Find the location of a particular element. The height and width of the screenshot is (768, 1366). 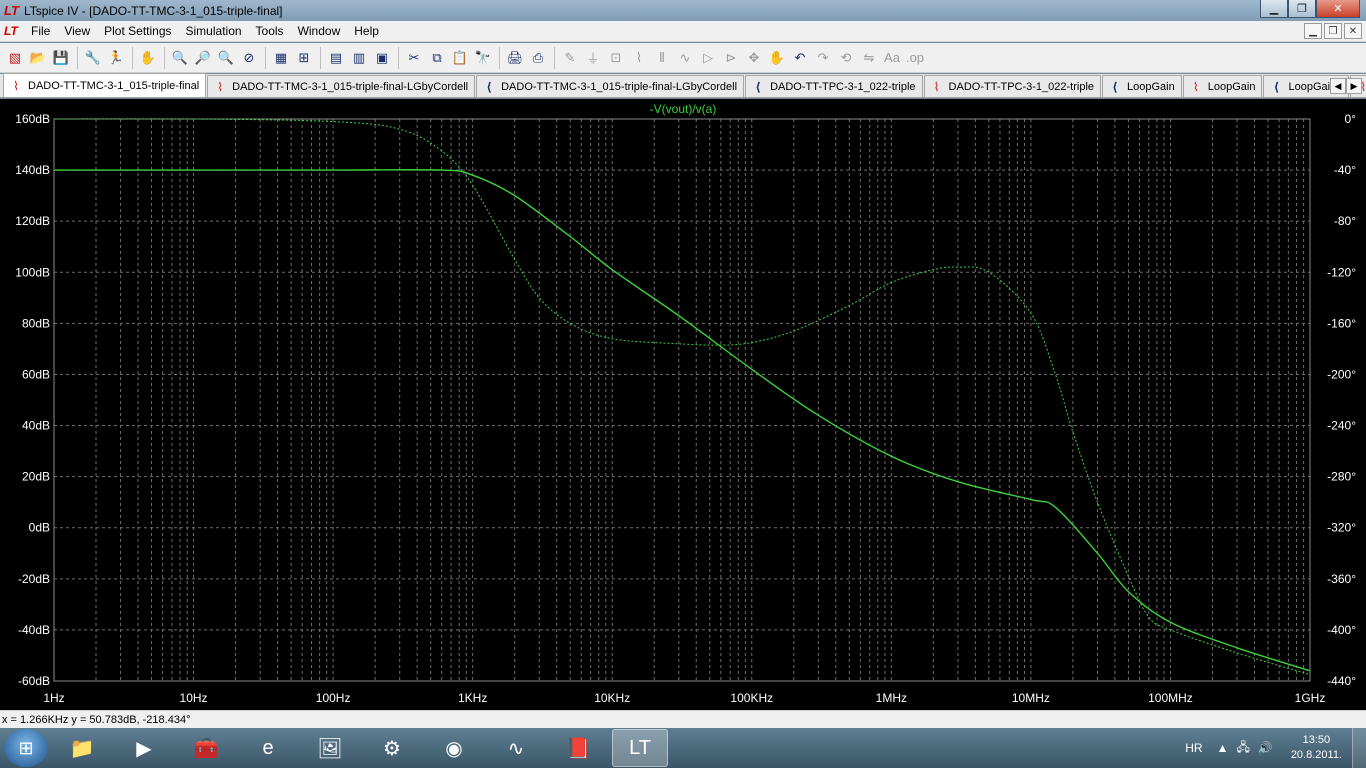

find-icon: 🔭 is located at coordinates (483, 58).